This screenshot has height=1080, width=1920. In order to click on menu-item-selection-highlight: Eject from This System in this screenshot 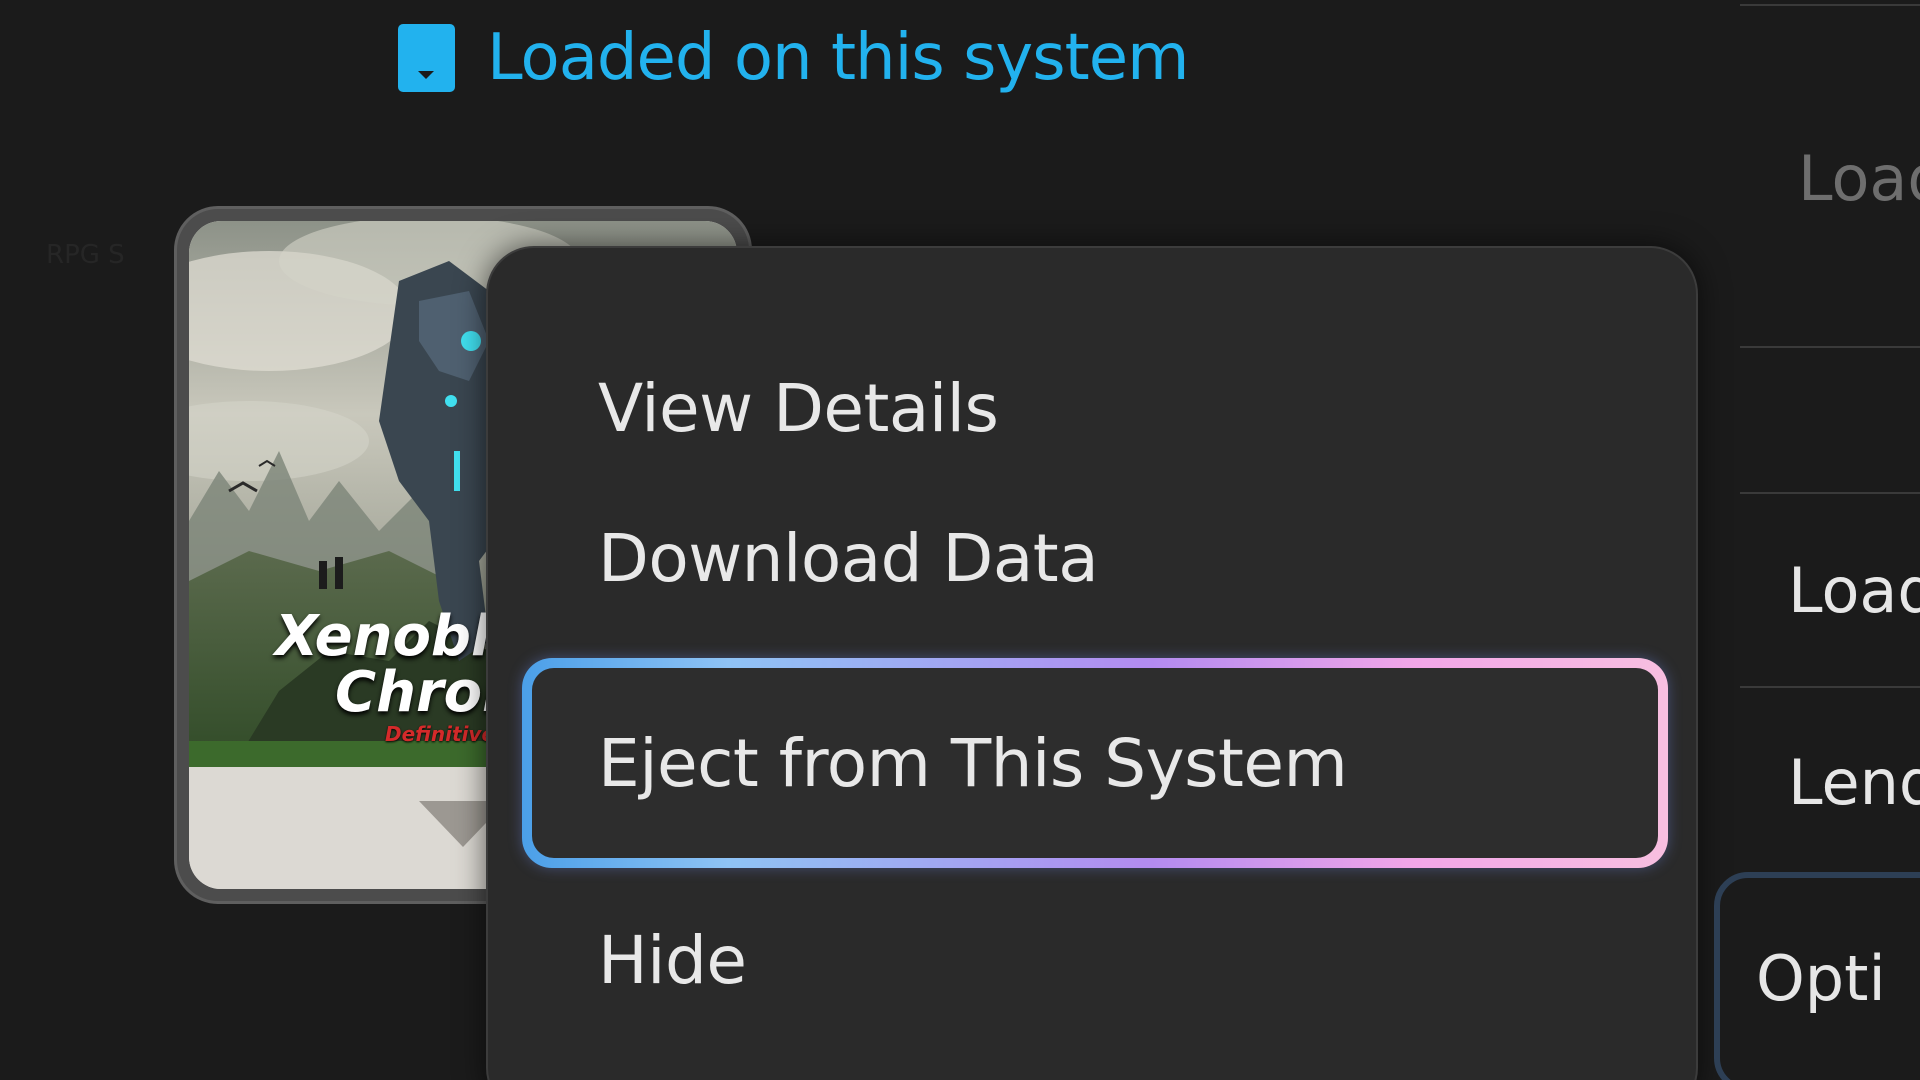, I will do `click(1095, 763)`.